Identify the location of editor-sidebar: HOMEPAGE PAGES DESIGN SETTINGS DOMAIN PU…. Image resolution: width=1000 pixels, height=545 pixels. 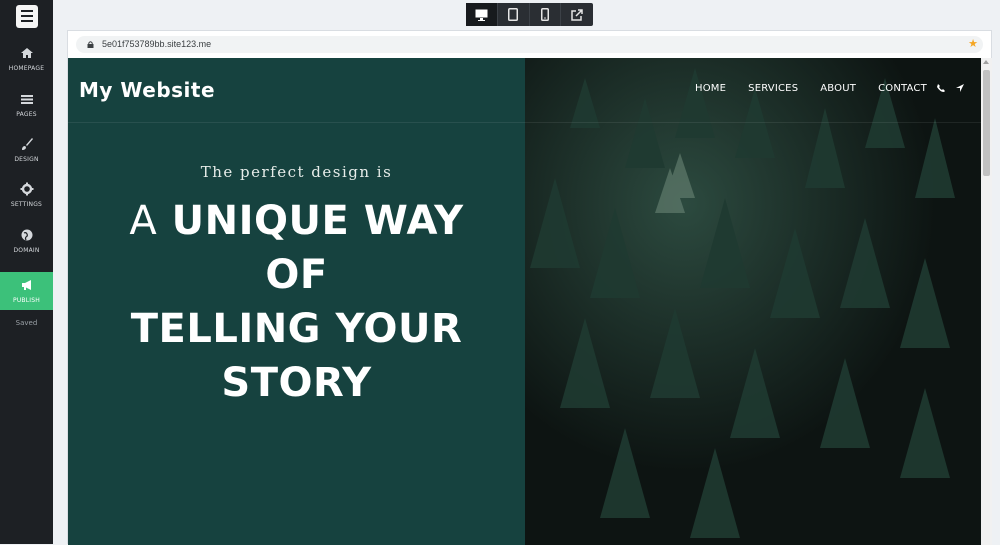
(26, 272).